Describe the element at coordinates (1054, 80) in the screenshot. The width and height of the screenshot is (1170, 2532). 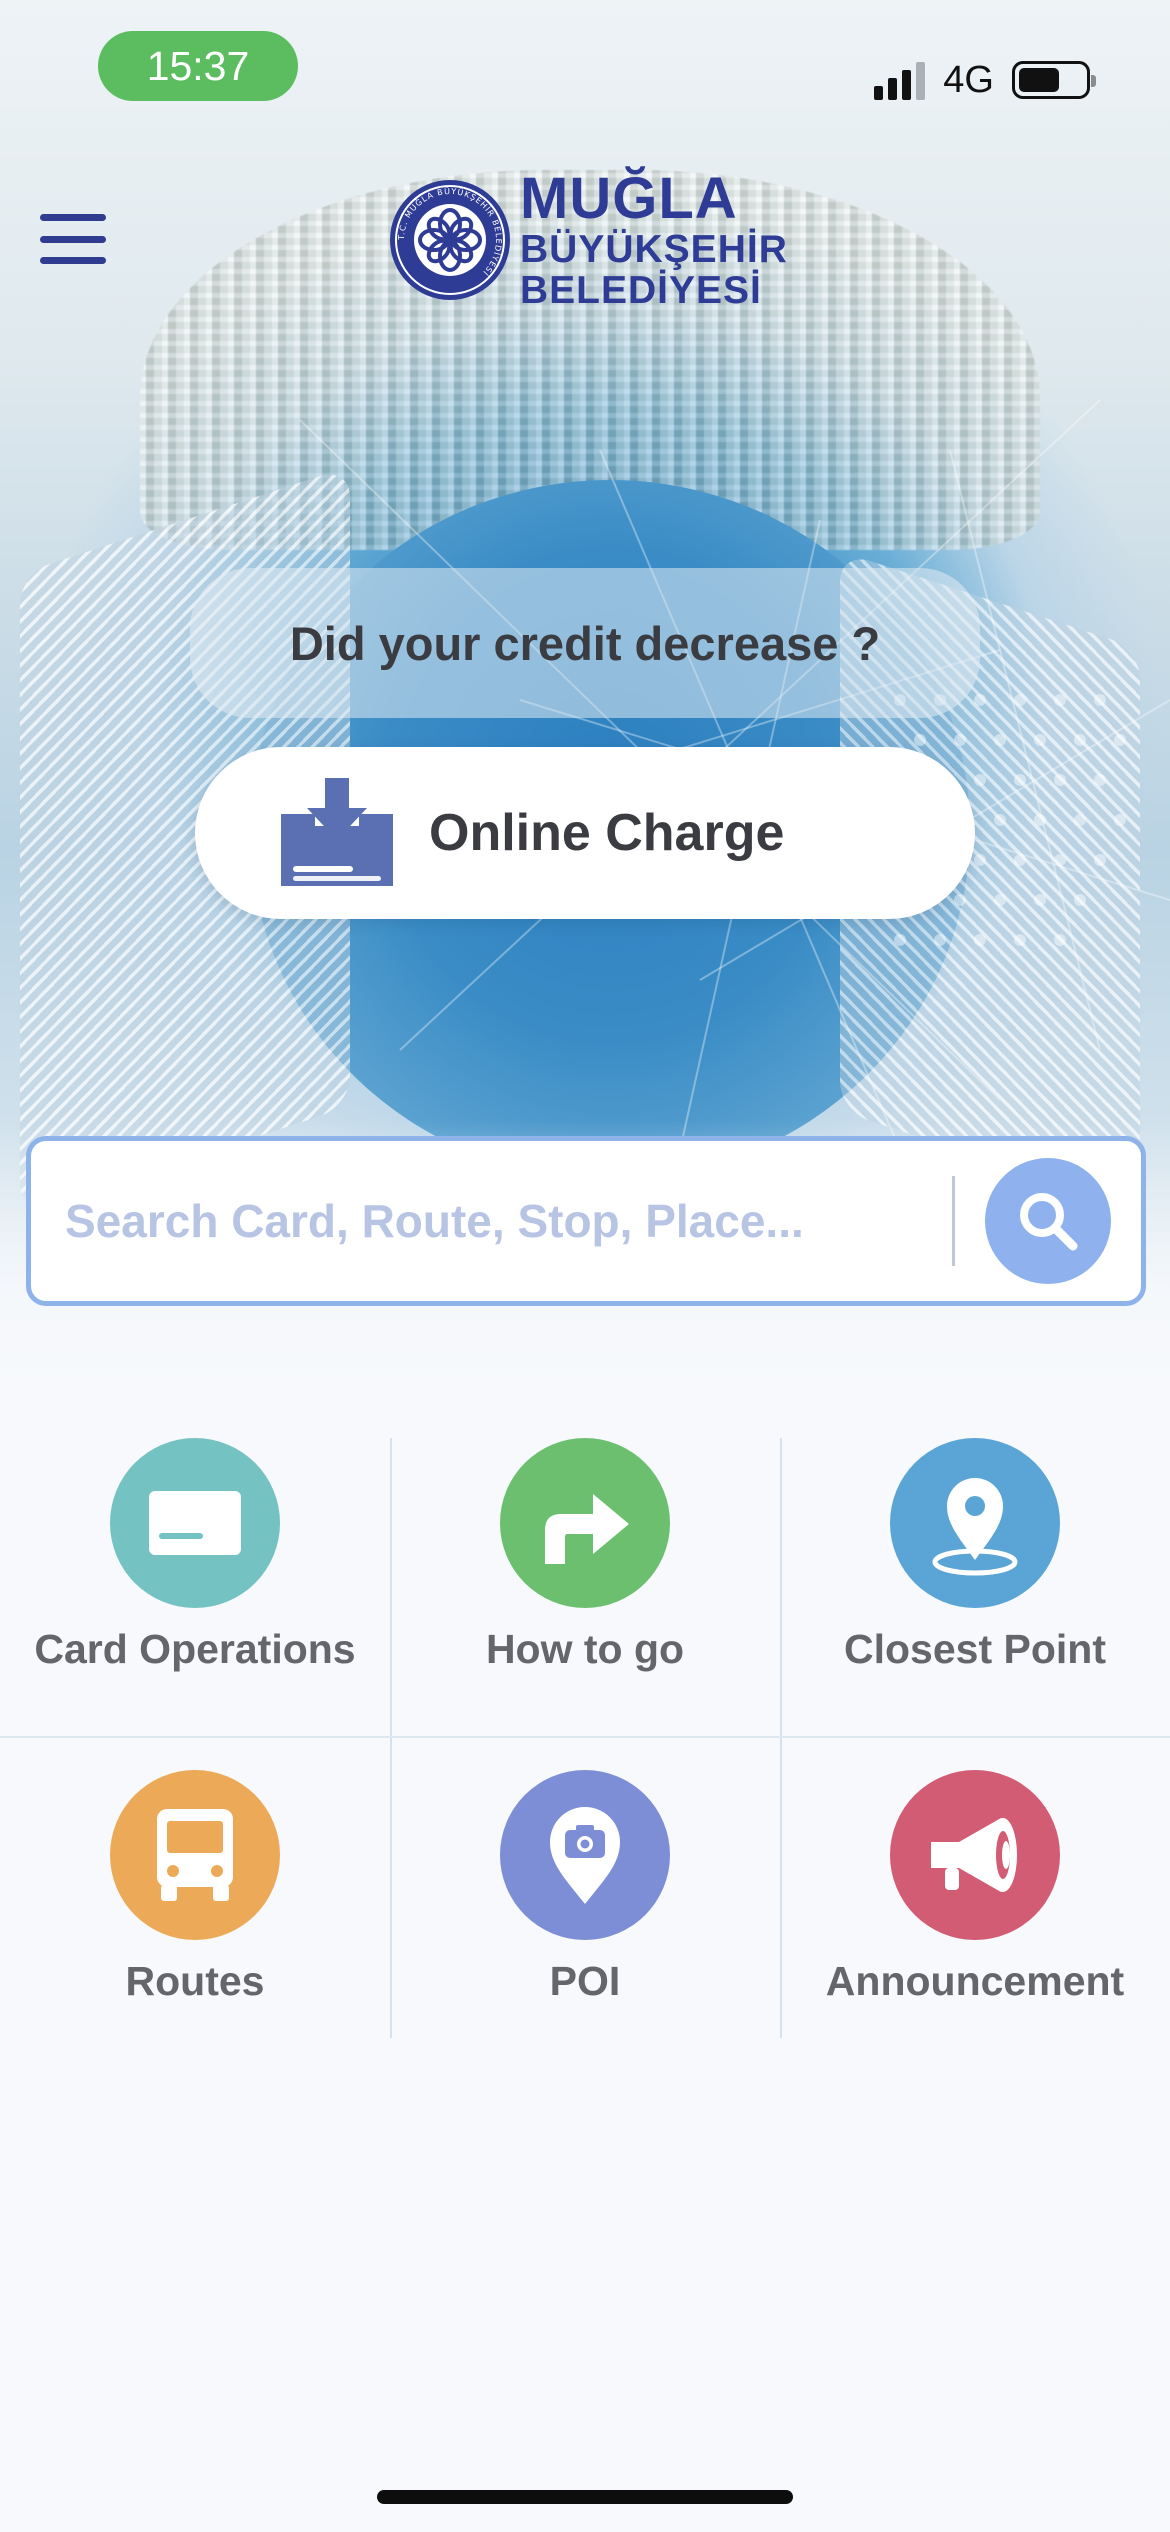
I see `battery-icon` at that location.